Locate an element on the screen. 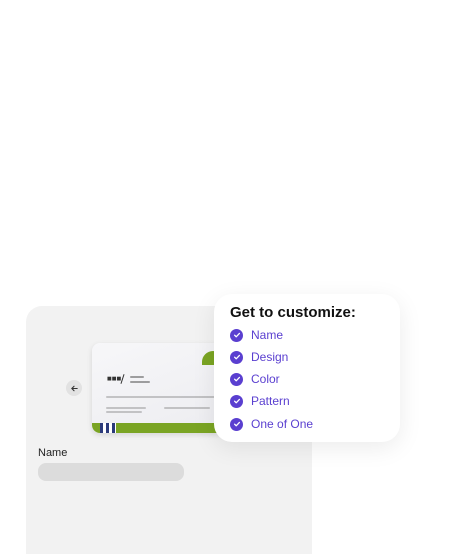  back-button is located at coordinates (74, 388).